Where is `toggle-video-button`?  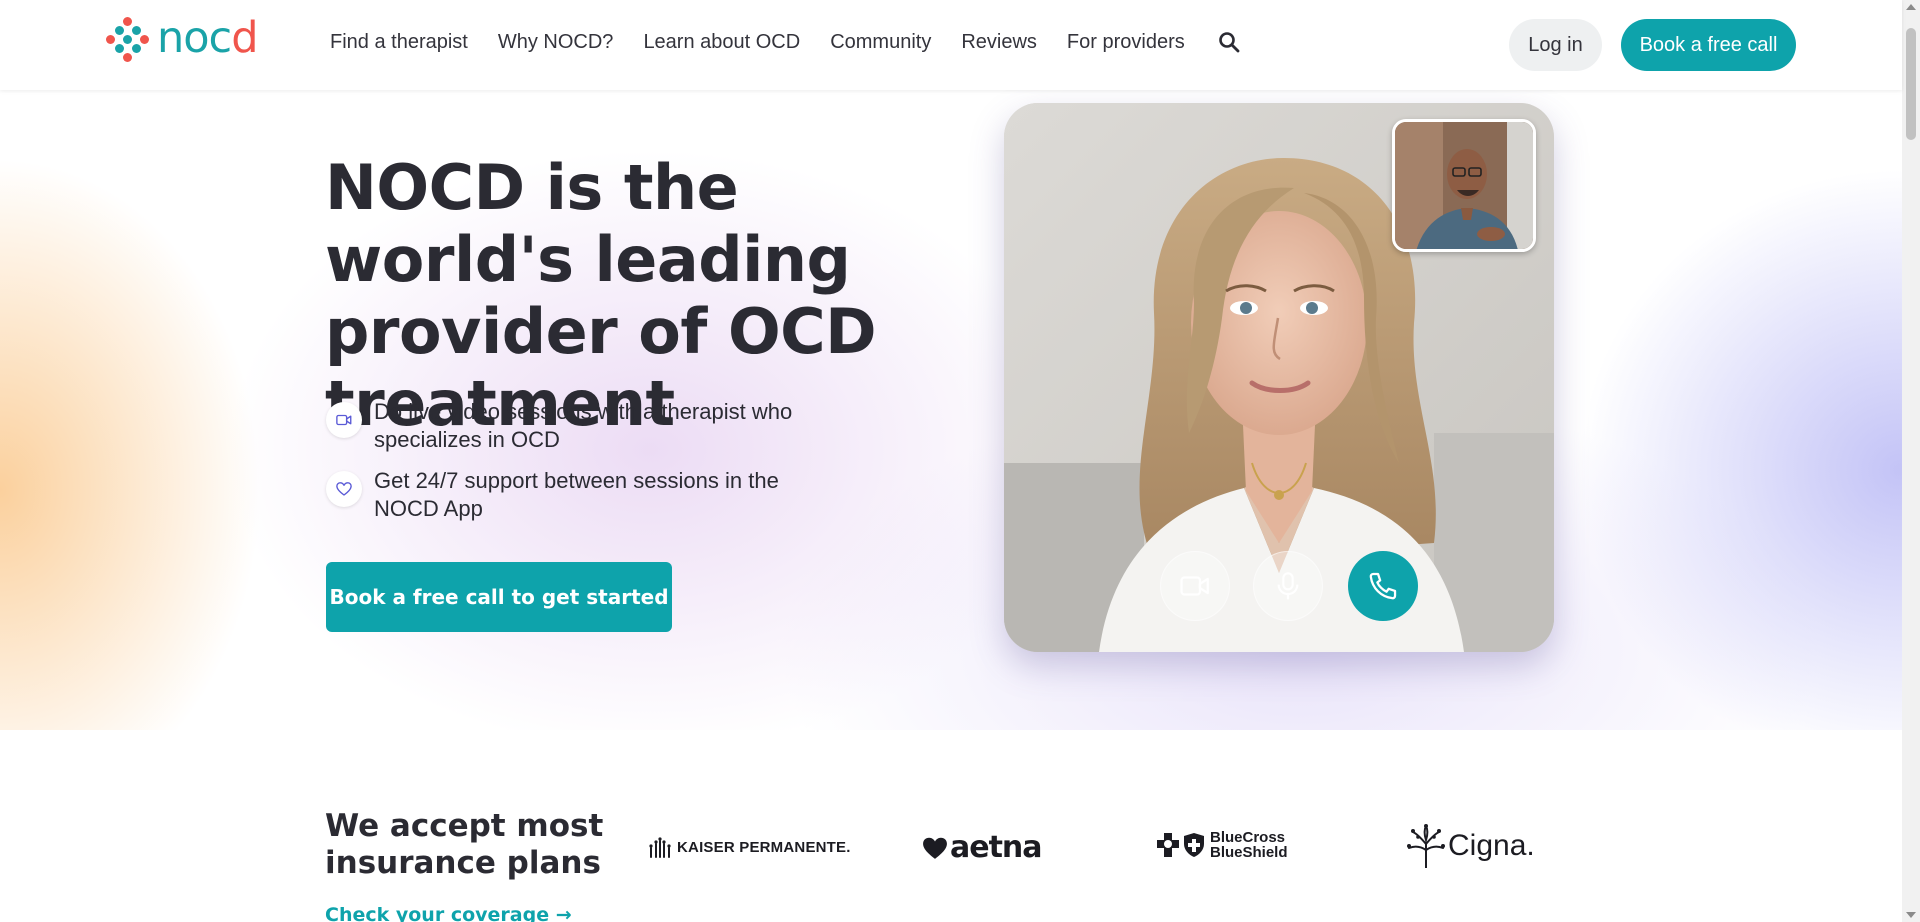
toggle-video-button is located at coordinates (1195, 586).